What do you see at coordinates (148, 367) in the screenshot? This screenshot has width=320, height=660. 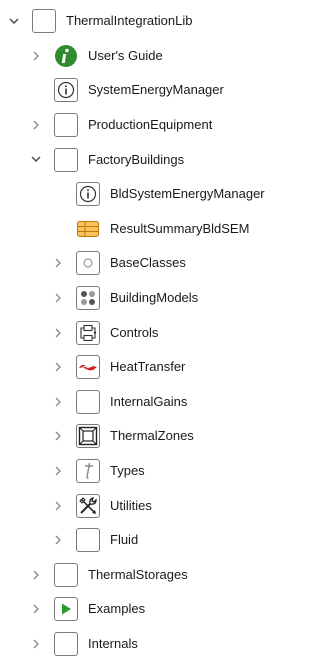 I see `tree-item-label: HeatTransfer` at bounding box center [148, 367].